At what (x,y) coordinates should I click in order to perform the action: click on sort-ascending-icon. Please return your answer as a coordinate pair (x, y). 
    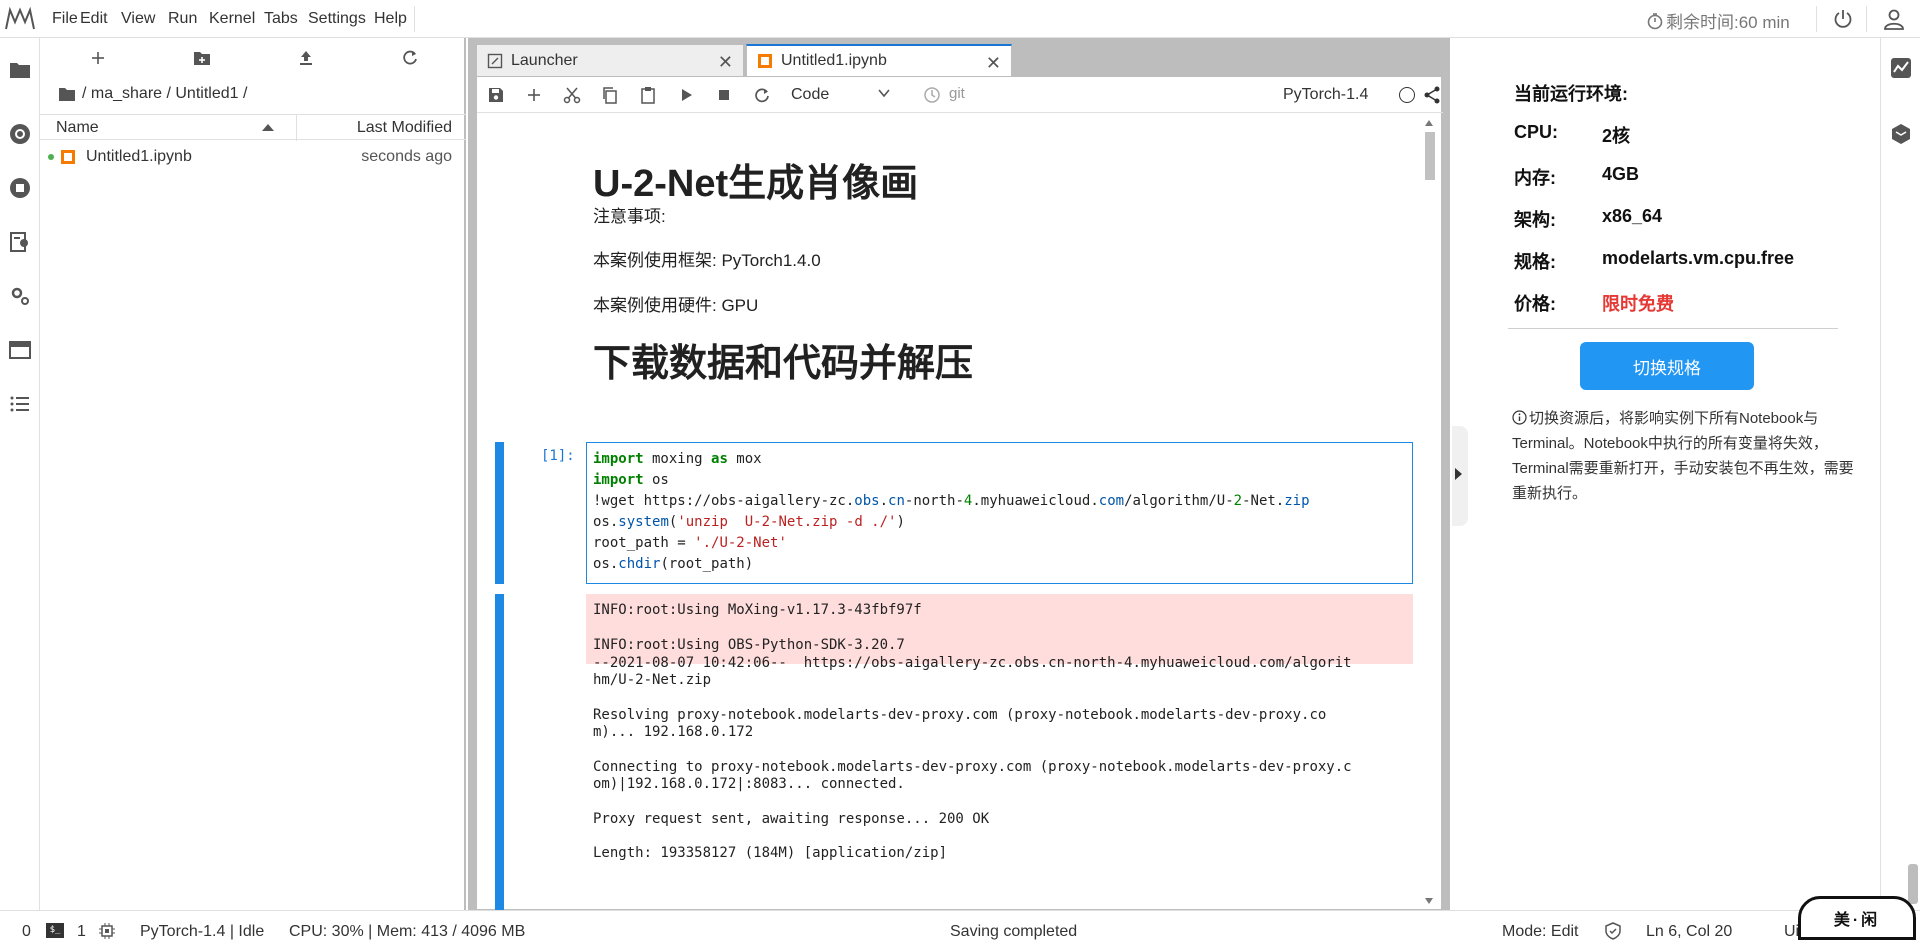
    Looking at the image, I should click on (268, 127).